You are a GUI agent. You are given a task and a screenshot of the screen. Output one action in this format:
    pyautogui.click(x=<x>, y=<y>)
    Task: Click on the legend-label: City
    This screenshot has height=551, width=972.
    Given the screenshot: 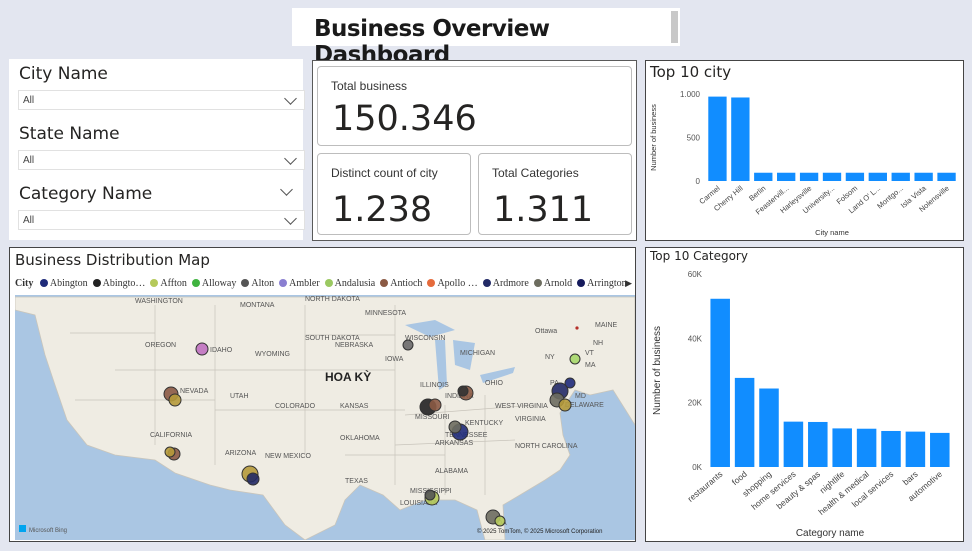 What is the action you would take?
    pyautogui.click(x=24, y=283)
    